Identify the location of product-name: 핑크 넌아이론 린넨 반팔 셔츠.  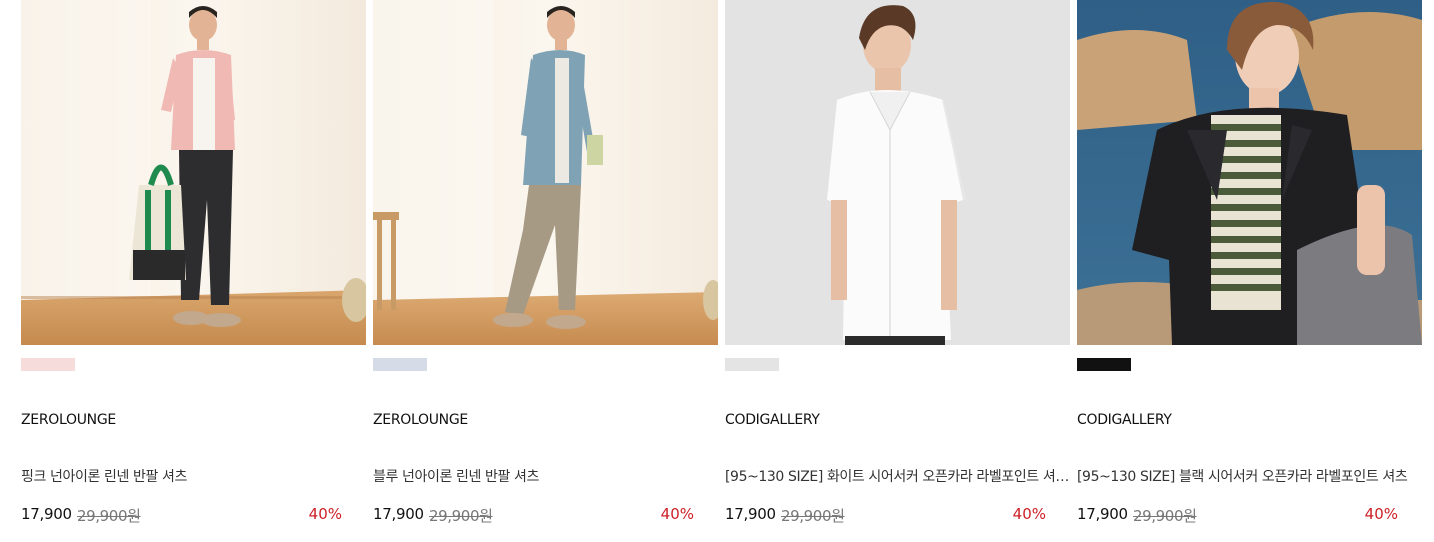
(193, 476).